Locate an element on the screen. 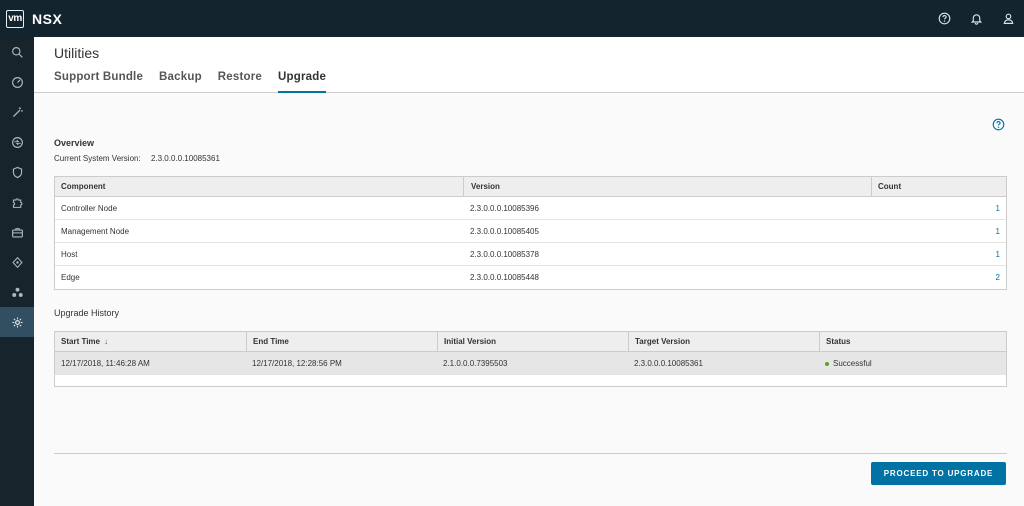 The width and height of the screenshot is (1024, 506). utility-tabs: Support Bundle Backup Restore Upgrade is located at coordinates (198, 81).